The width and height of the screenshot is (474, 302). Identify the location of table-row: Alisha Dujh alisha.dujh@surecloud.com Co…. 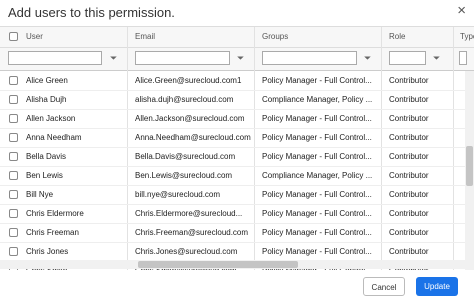
(237, 100).